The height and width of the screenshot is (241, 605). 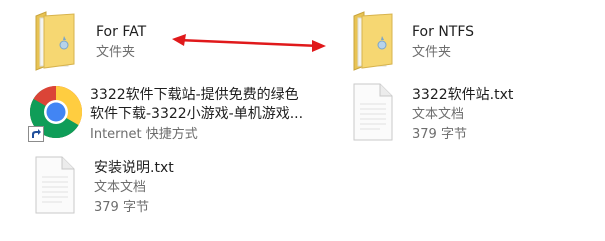 I want to click on arrow-right-head, so click(x=319, y=46).